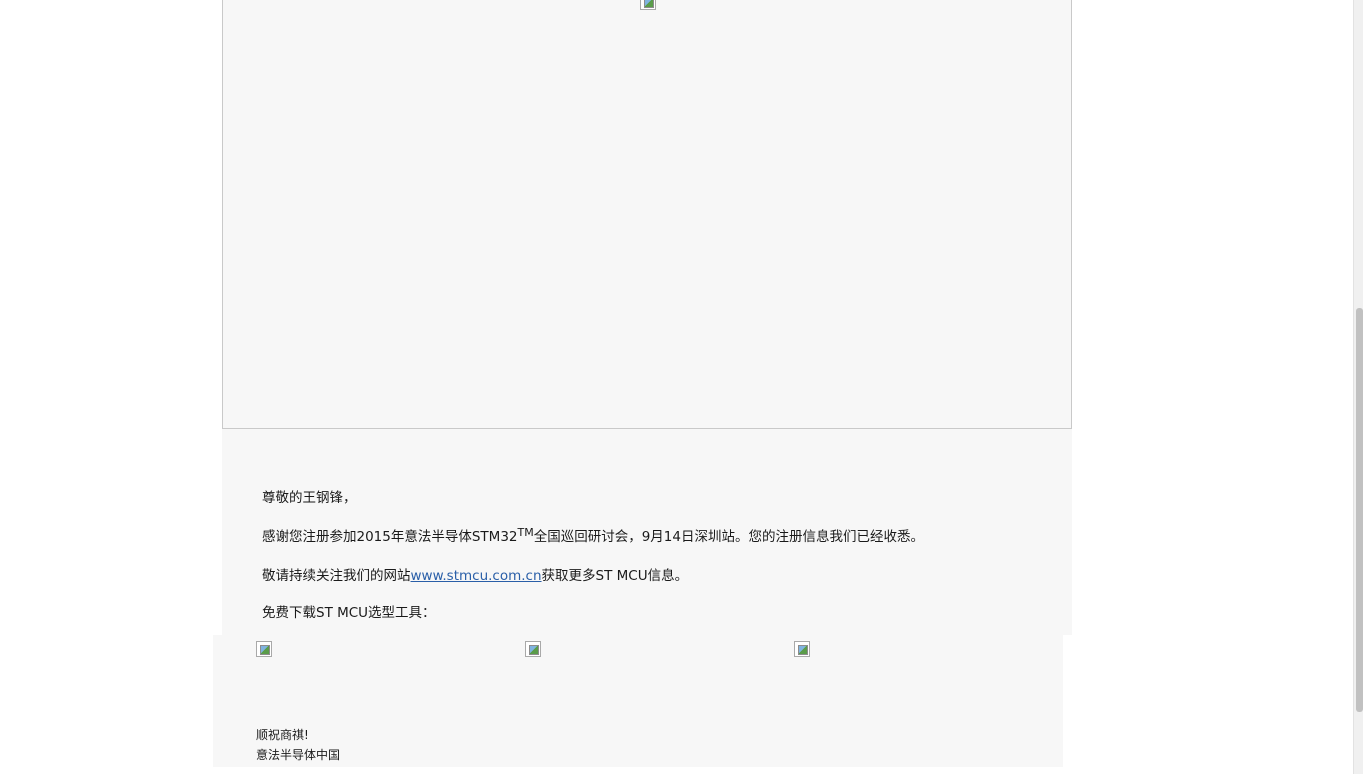 The height and width of the screenshot is (774, 1363). What do you see at coordinates (309, 498) in the screenshot?
I see `greeting-text: 尊敬的王钢锋，` at bounding box center [309, 498].